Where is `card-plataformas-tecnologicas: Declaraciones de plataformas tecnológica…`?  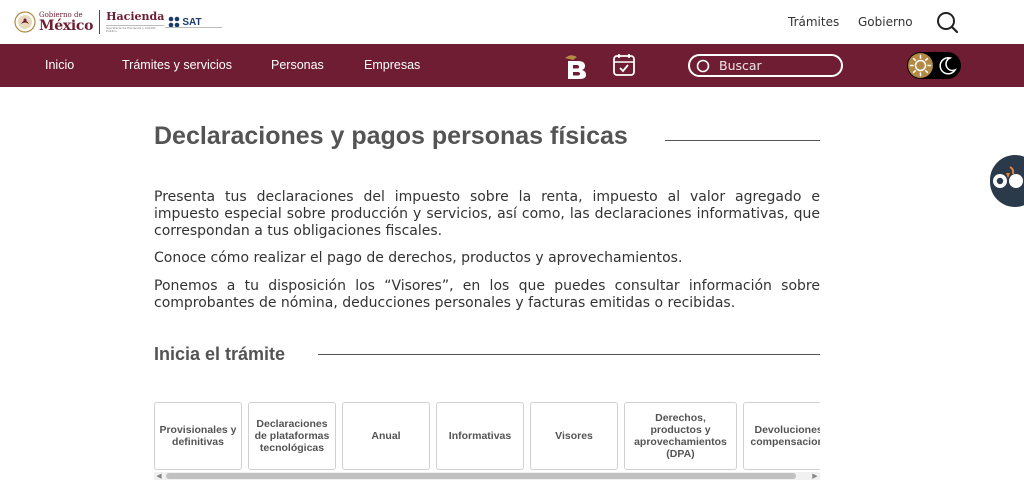 card-plataformas-tecnologicas: Declaraciones de plataformas tecnológica… is located at coordinates (292, 436).